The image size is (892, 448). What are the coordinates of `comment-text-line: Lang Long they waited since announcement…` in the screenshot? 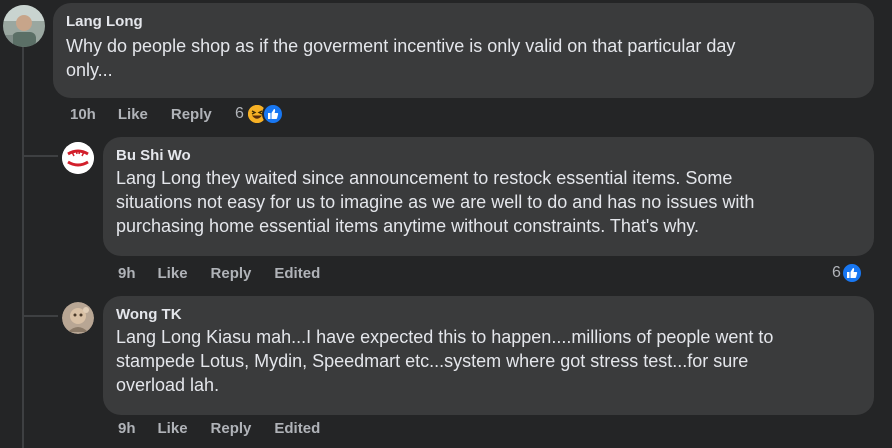 It's located at (424, 178).